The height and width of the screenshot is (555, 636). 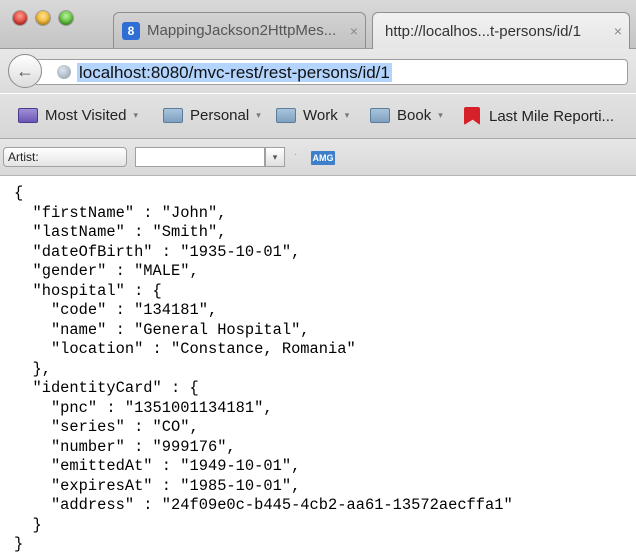 What do you see at coordinates (162, 329) in the screenshot?
I see `json-line: "name" : "General Hospital",` at bounding box center [162, 329].